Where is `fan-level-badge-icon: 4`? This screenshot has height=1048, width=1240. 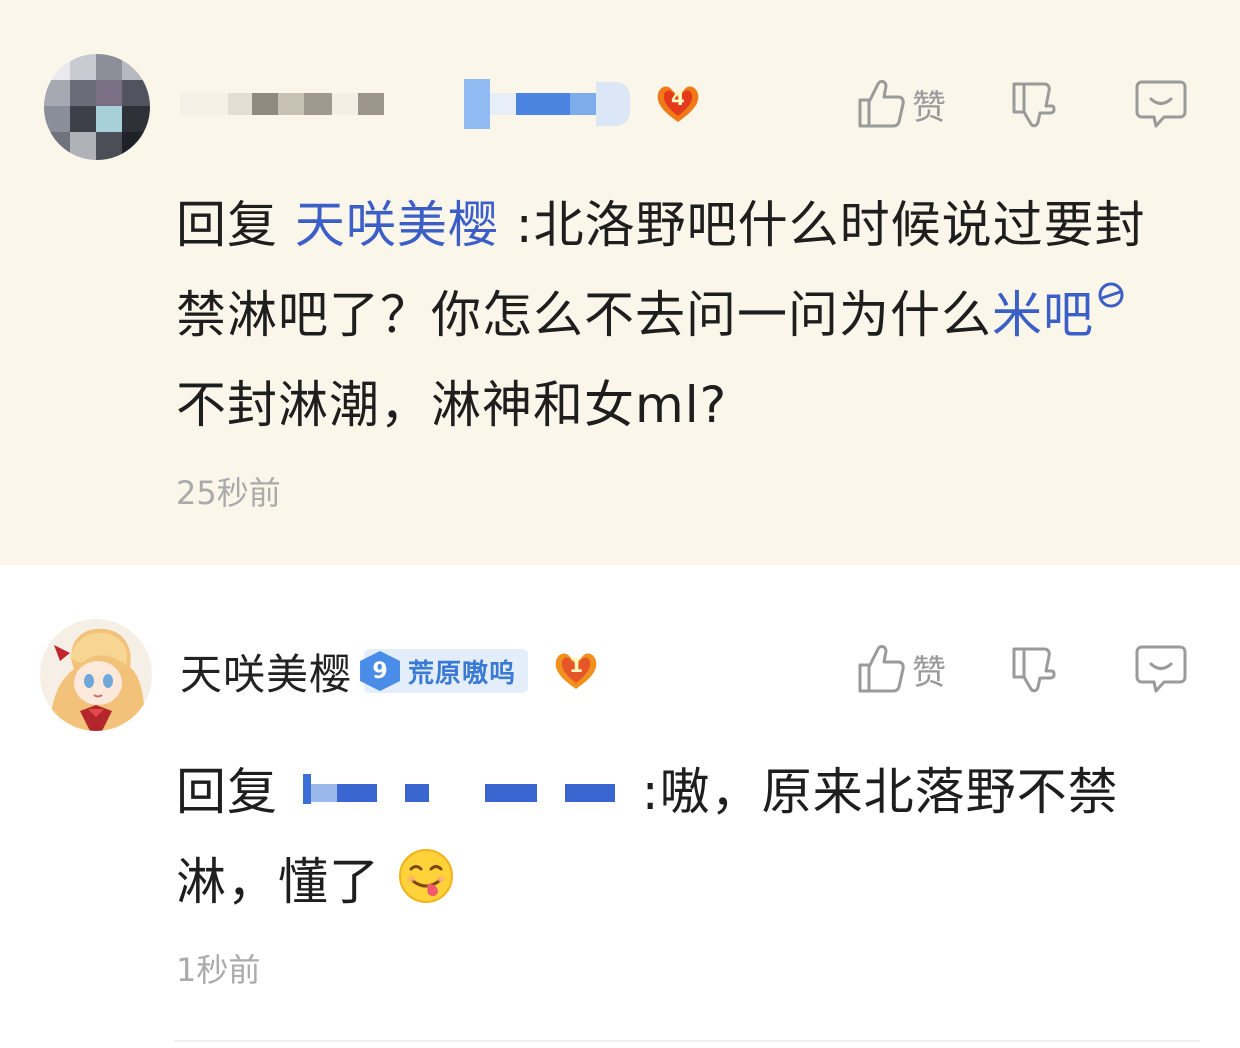 fan-level-badge-icon: 4 is located at coordinates (678, 104).